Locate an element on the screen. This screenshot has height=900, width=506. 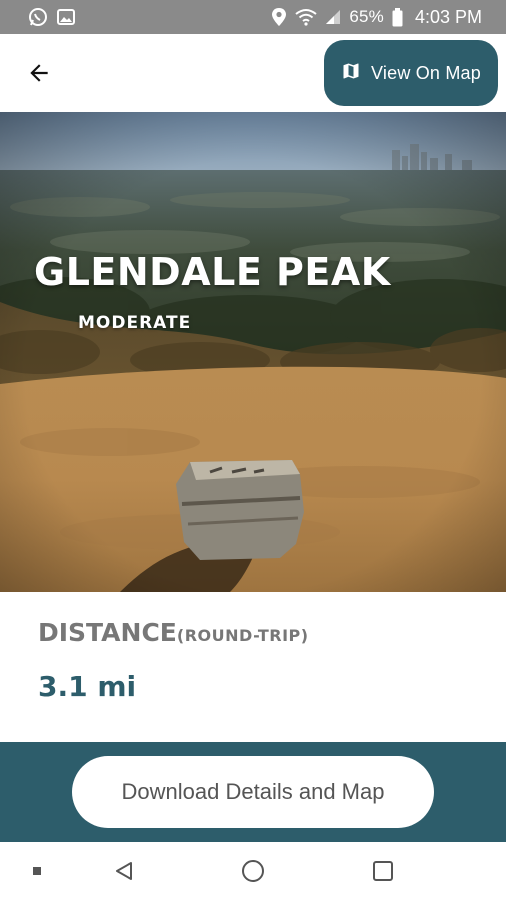
bottom-action-bar: Download Details and Map is located at coordinates (253, 792).